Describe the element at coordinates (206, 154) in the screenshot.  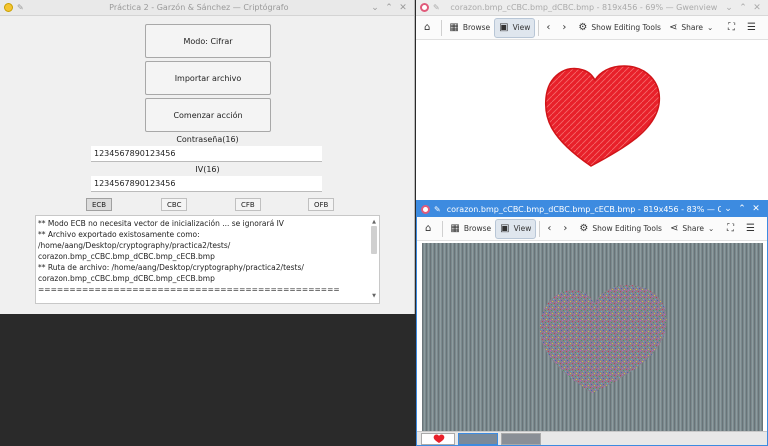
I see `password-input: 1234567890123456` at that location.